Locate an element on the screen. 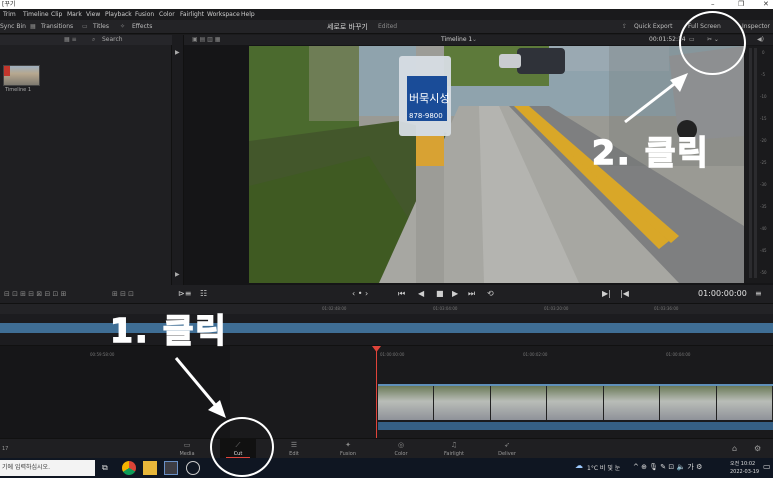 This screenshot has height=478, width=773. collapse-icon: ▶ is located at coordinates (177, 52).